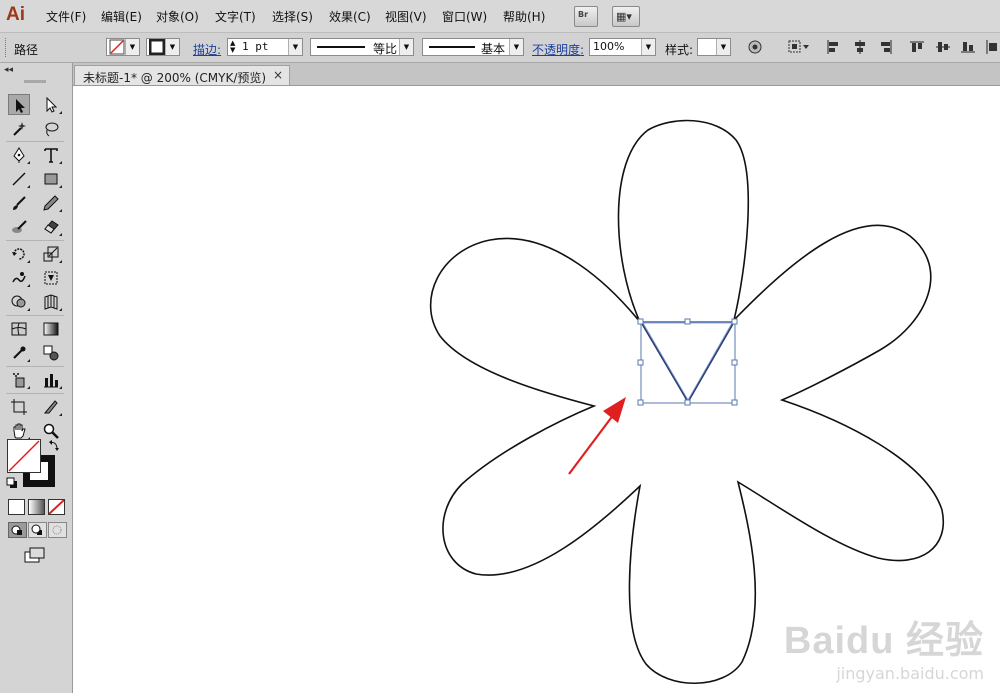 The width and height of the screenshot is (1000, 693). What do you see at coordinates (232, 47) in the screenshot?
I see `stepper-icon: ▲ ▼` at bounding box center [232, 47].